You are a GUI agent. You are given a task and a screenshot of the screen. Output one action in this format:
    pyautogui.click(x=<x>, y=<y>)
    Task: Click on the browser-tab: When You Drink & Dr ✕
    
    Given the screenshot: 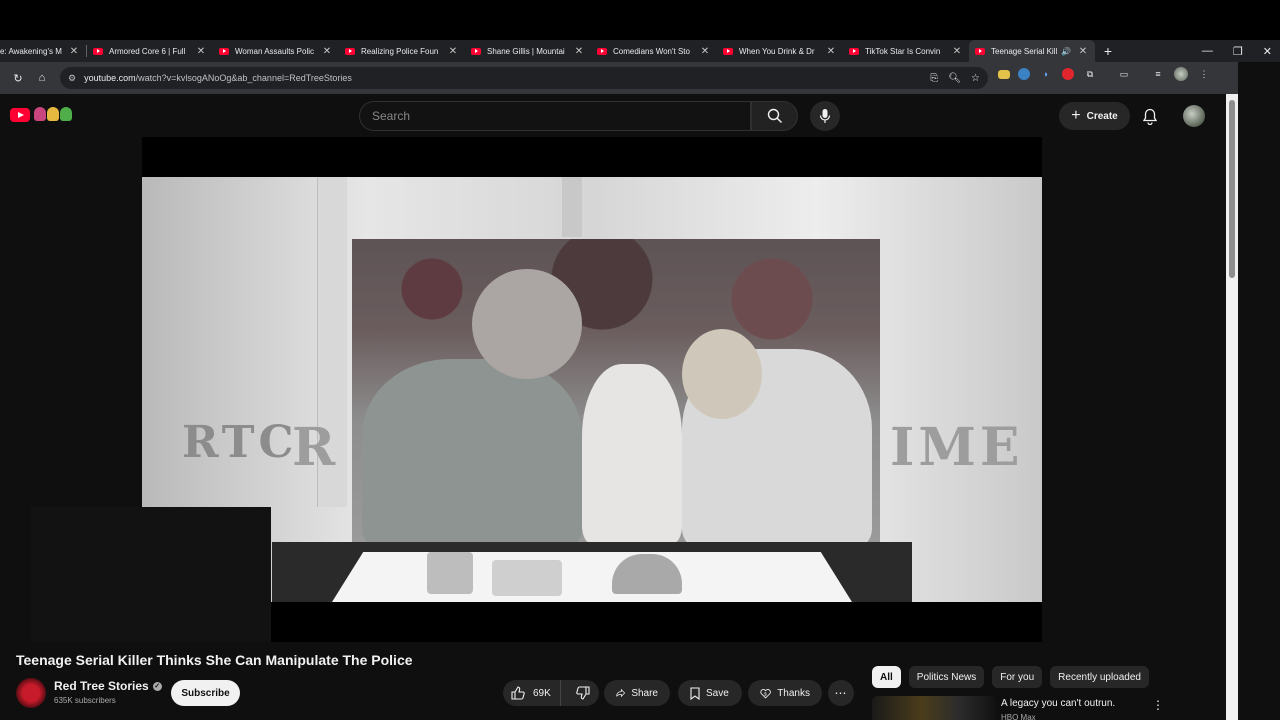 What is the action you would take?
    pyautogui.click(x=780, y=51)
    